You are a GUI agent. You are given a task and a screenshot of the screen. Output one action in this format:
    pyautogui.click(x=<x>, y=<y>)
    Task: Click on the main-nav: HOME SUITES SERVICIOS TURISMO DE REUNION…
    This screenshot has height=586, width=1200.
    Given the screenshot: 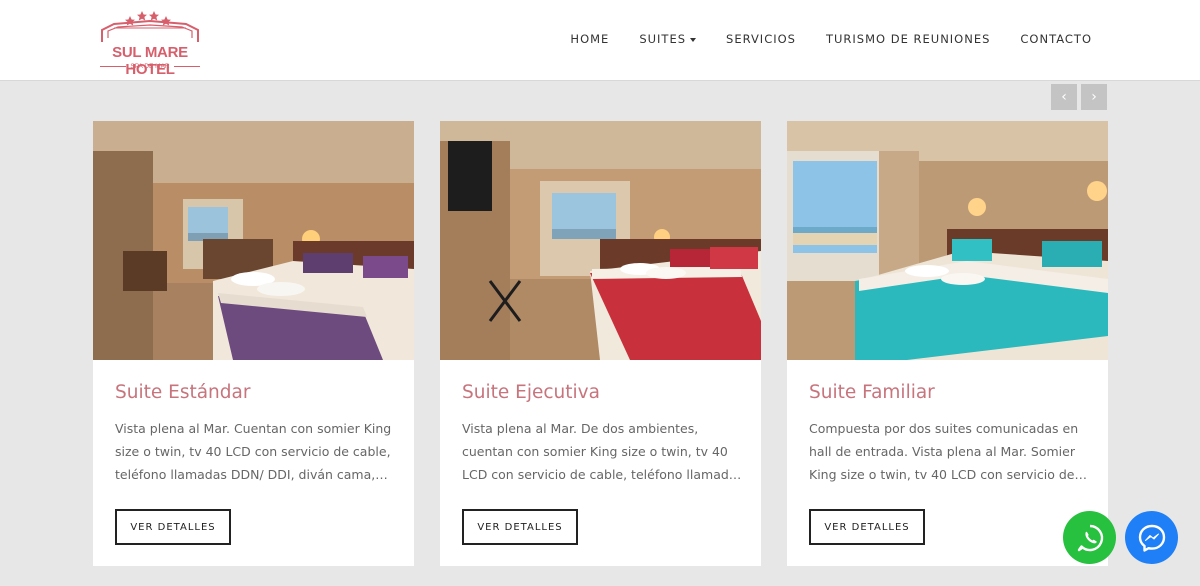 What is the action you would take?
    pyautogui.click(x=831, y=39)
    